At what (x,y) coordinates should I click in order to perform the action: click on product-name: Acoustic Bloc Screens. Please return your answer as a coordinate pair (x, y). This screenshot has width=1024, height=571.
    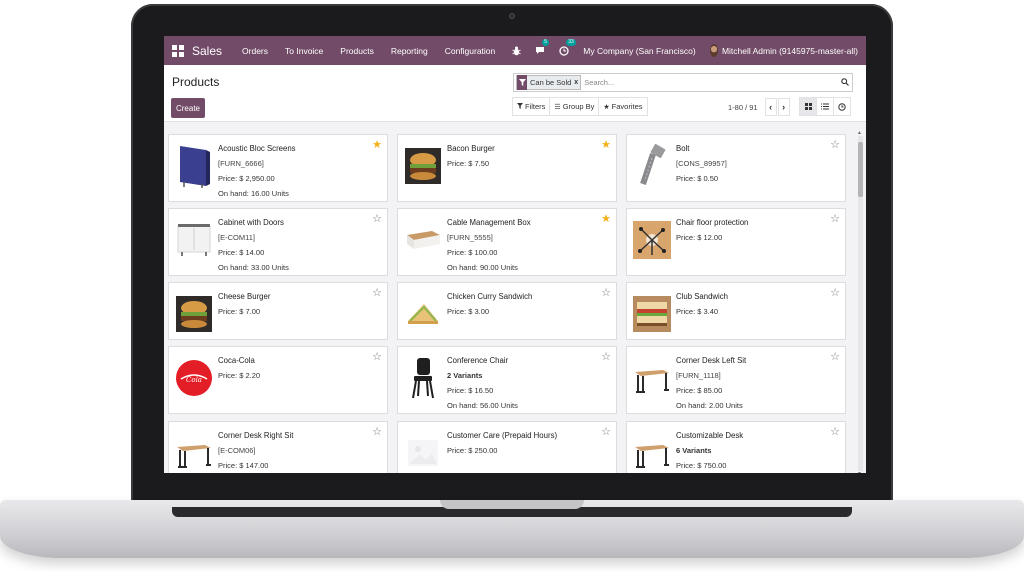
    Looking at the image, I should click on (293, 148).